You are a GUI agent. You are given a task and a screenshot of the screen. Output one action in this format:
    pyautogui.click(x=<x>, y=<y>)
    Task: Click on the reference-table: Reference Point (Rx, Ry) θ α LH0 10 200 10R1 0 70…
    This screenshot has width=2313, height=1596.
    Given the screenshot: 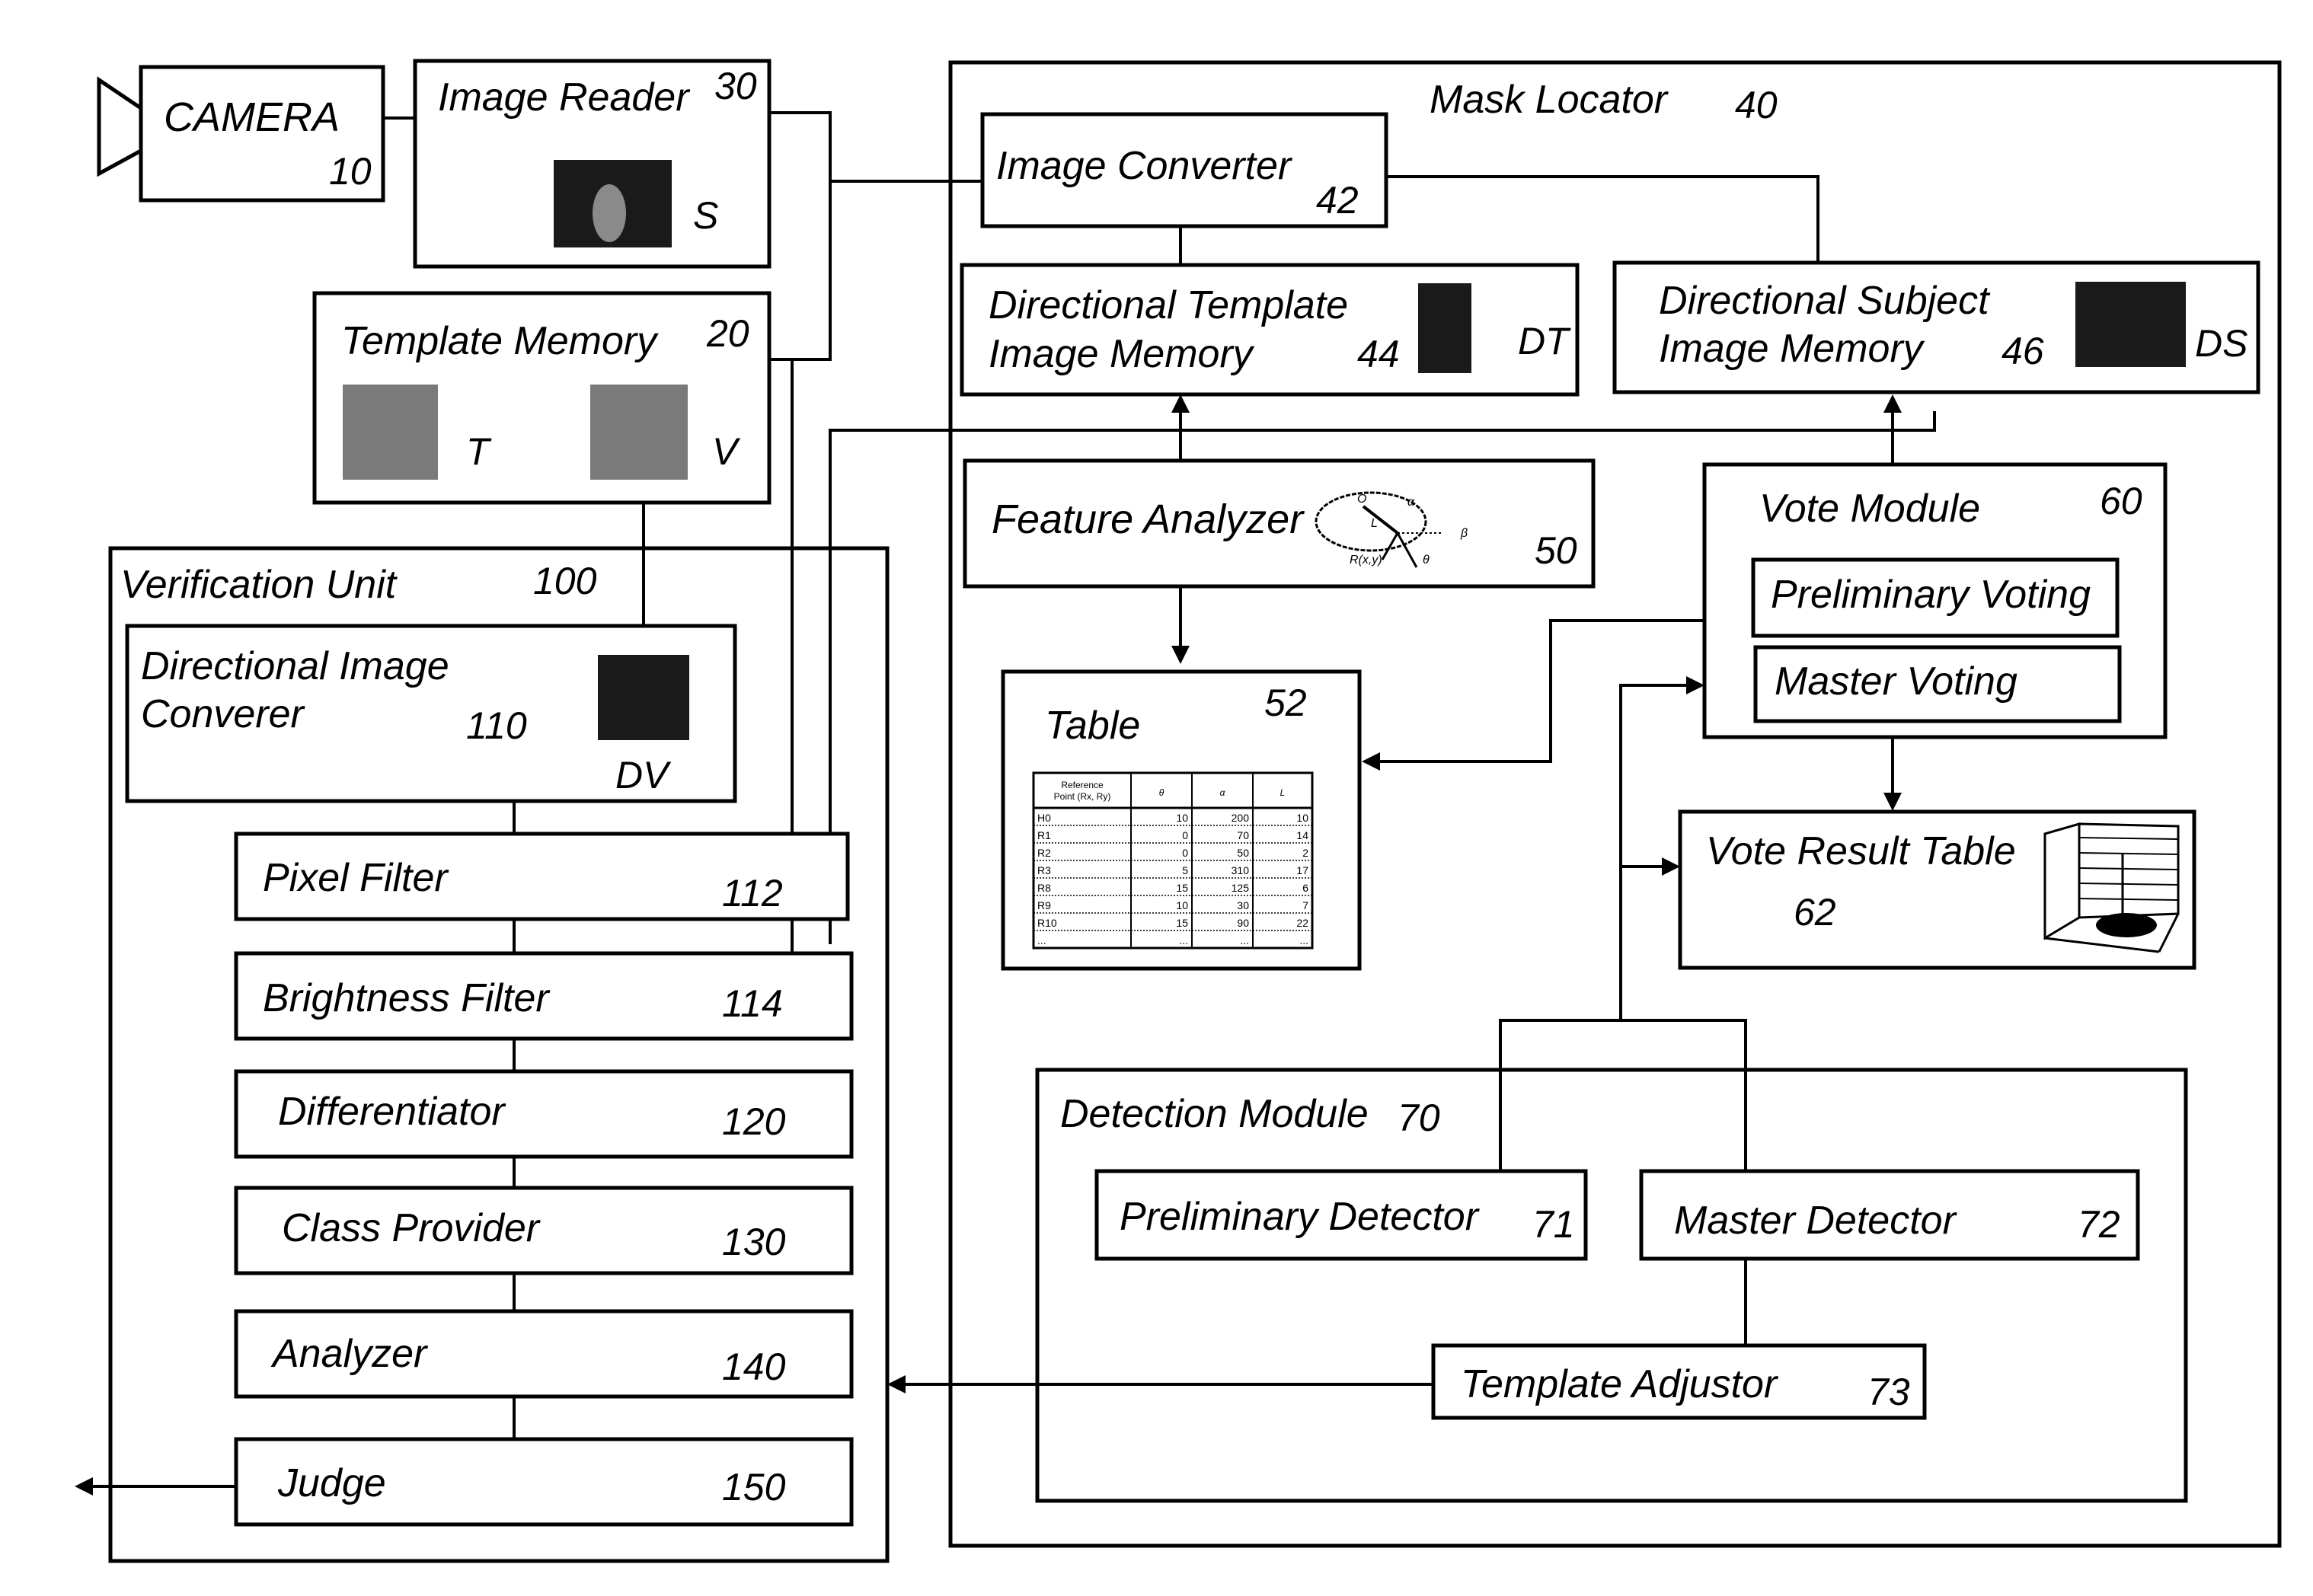 What is the action you would take?
    pyautogui.click(x=1173, y=860)
    